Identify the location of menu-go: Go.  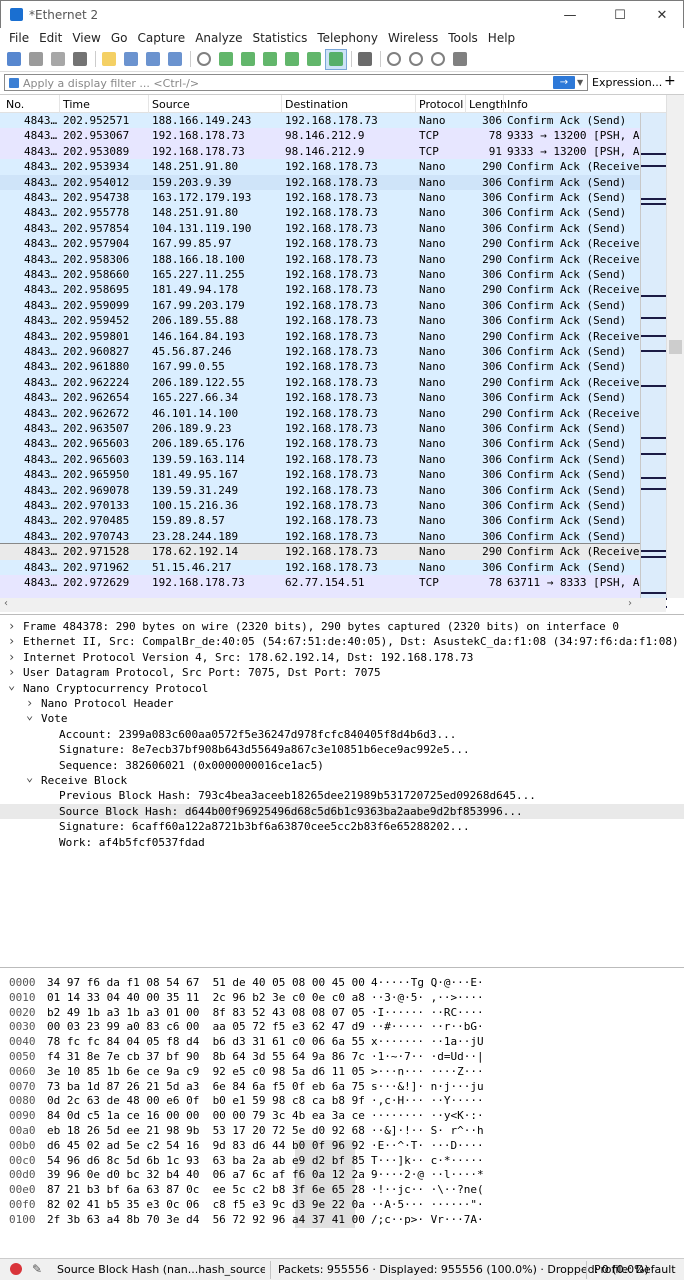
(119, 38).